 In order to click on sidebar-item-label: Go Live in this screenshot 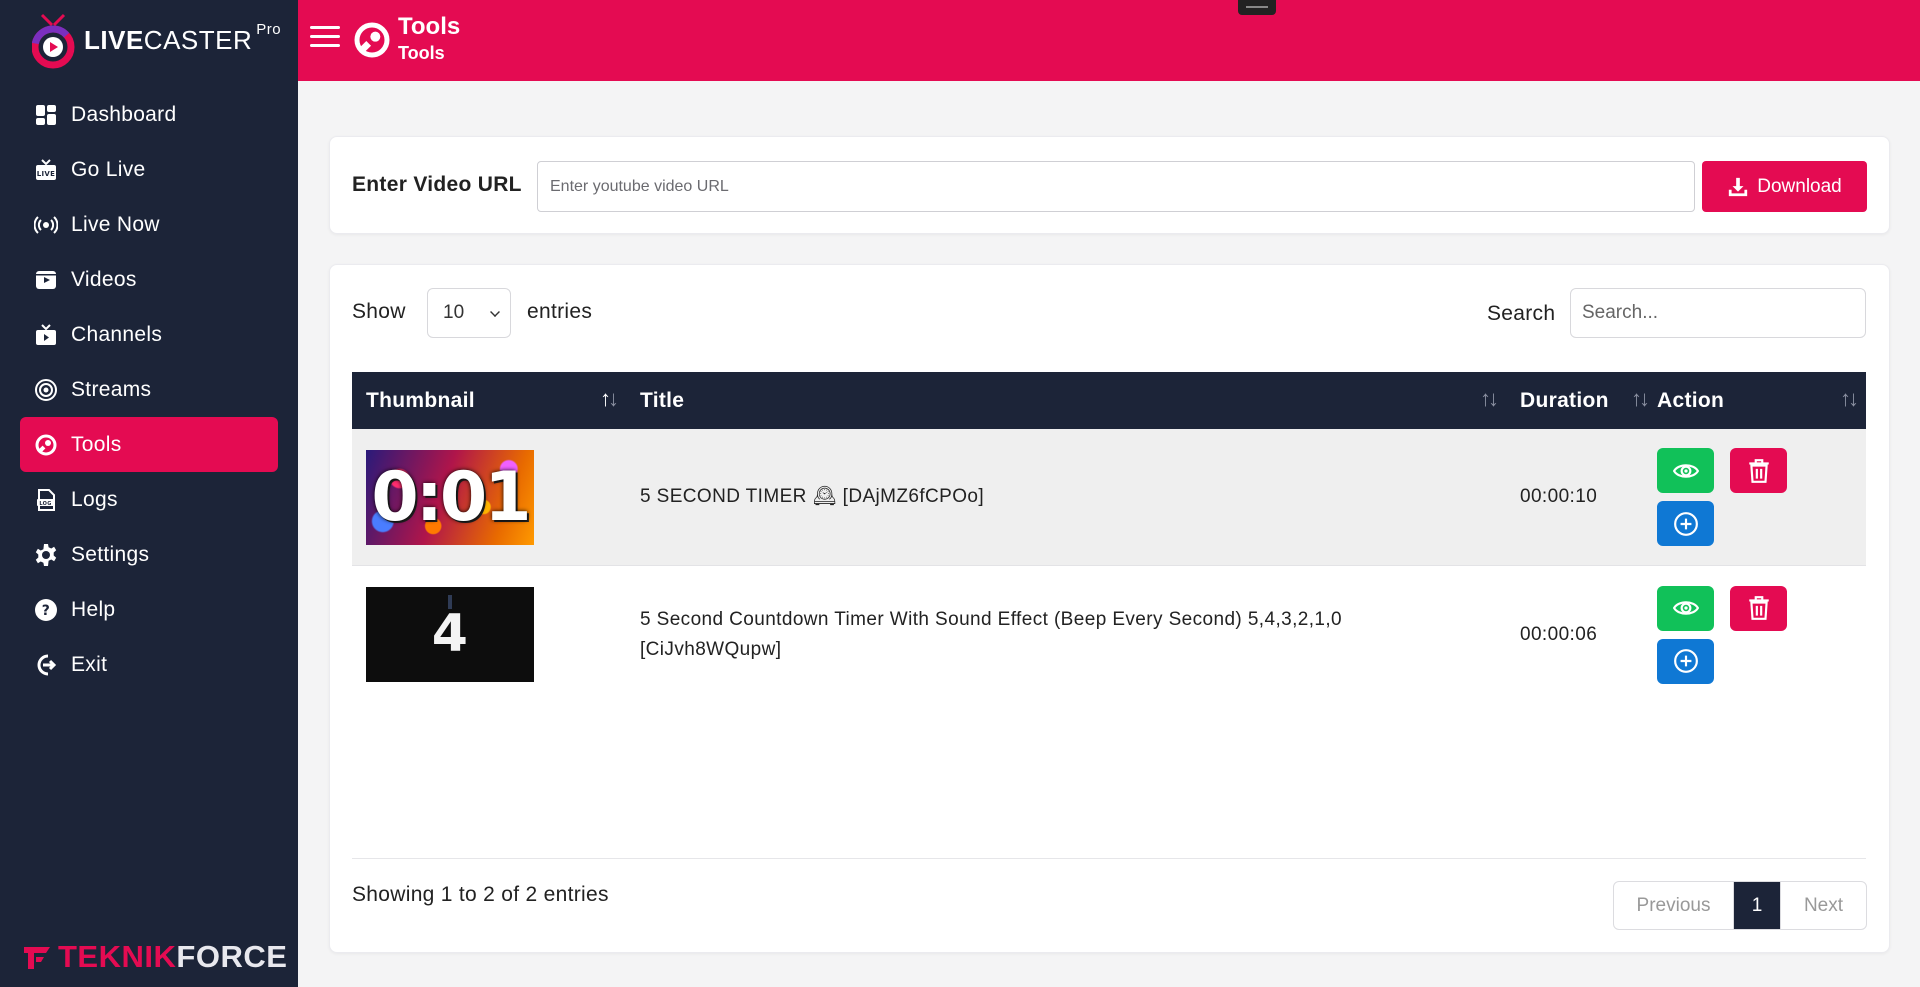, I will do `click(108, 169)`.